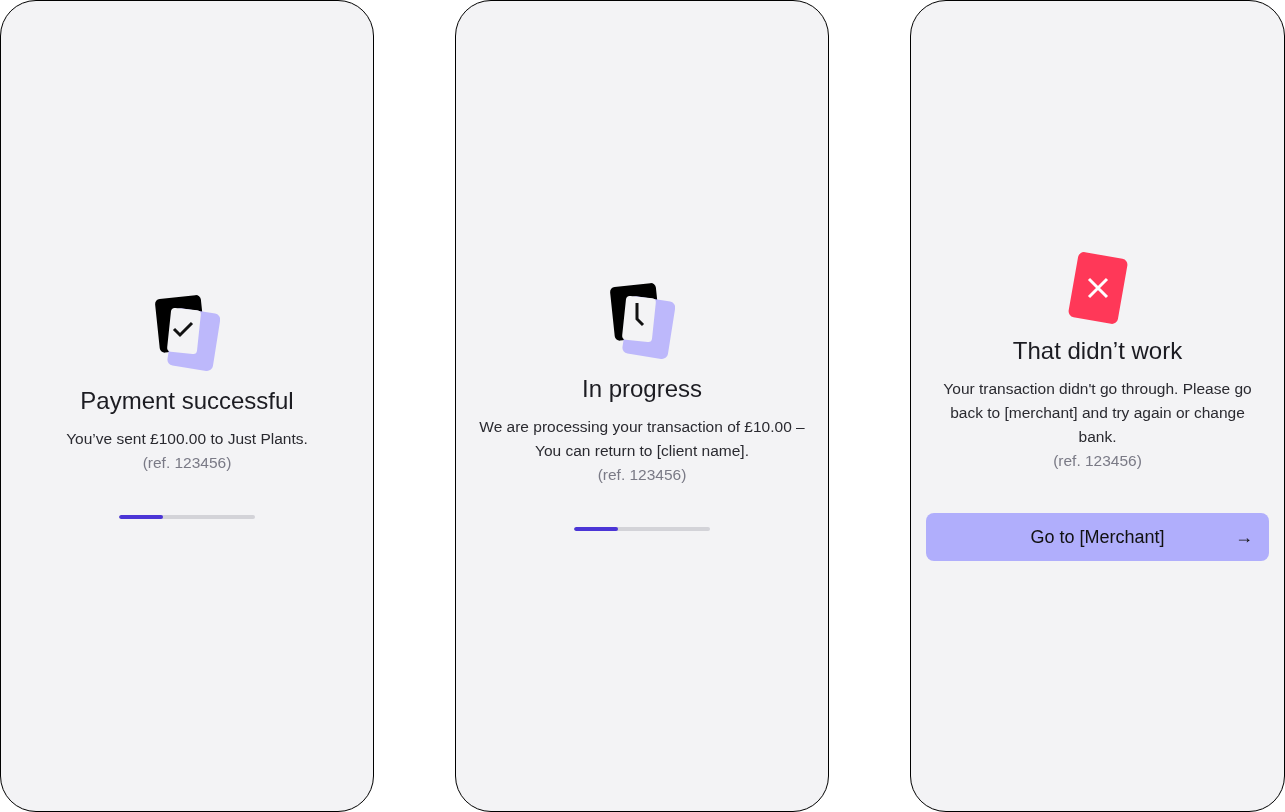  Describe the element at coordinates (1097, 537) in the screenshot. I see `merchant-button: Go to [Merchant] →` at that location.